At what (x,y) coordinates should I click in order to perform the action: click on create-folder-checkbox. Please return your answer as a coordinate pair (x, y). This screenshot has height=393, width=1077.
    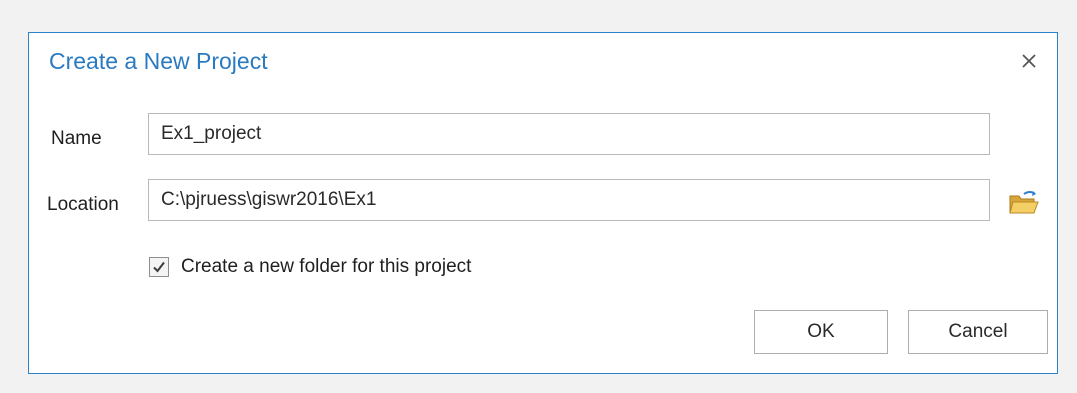
    Looking at the image, I should click on (159, 267).